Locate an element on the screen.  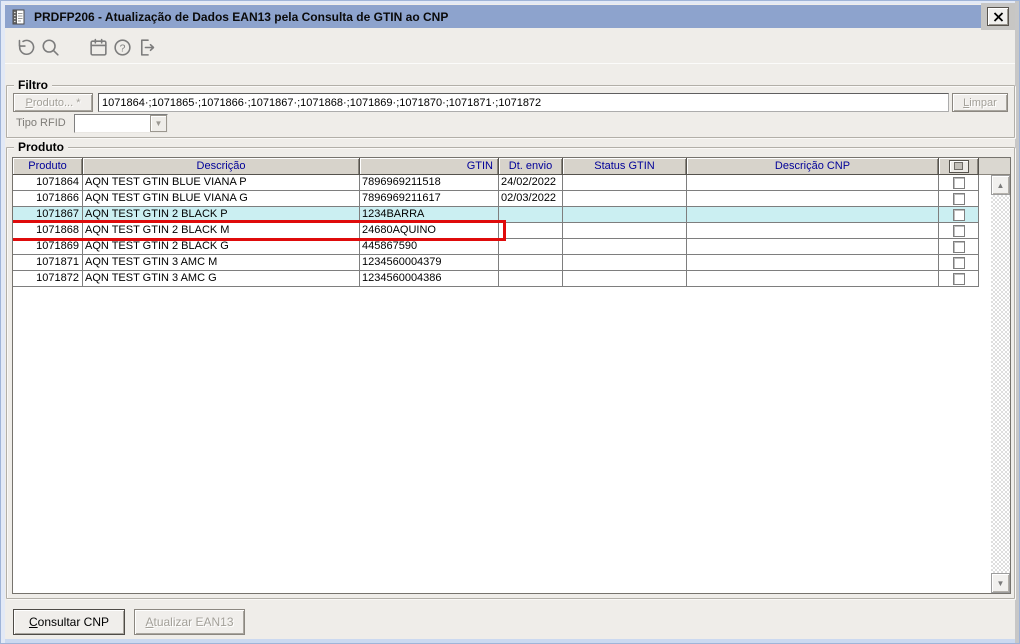
titlebar-corner is located at coordinates (998, 16).